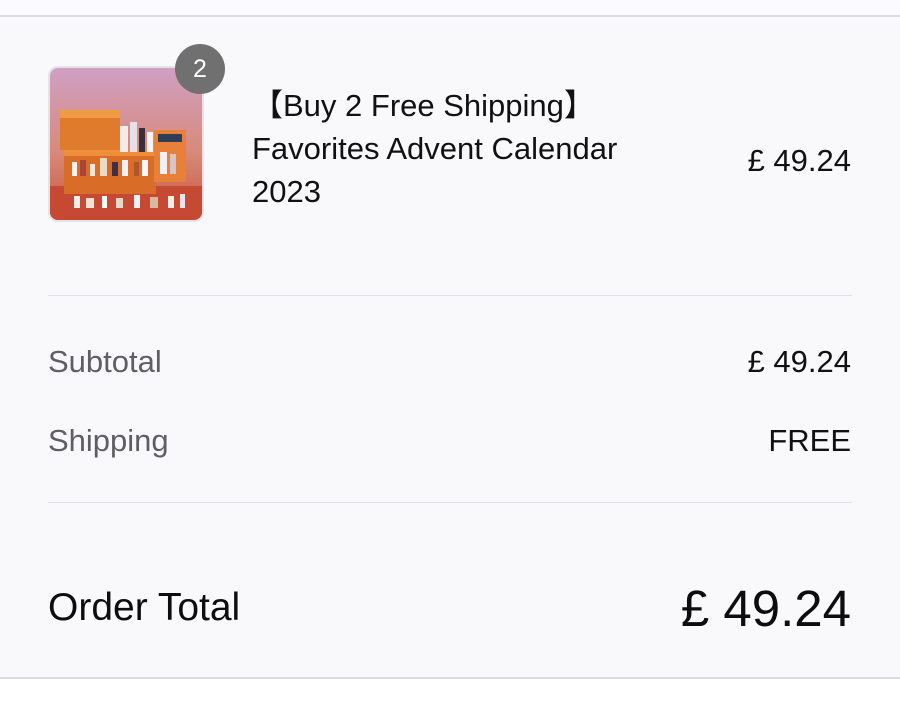 This screenshot has height=704, width=900. Describe the element at coordinates (144, 607) in the screenshot. I see `order-total-label: Order Total` at that location.